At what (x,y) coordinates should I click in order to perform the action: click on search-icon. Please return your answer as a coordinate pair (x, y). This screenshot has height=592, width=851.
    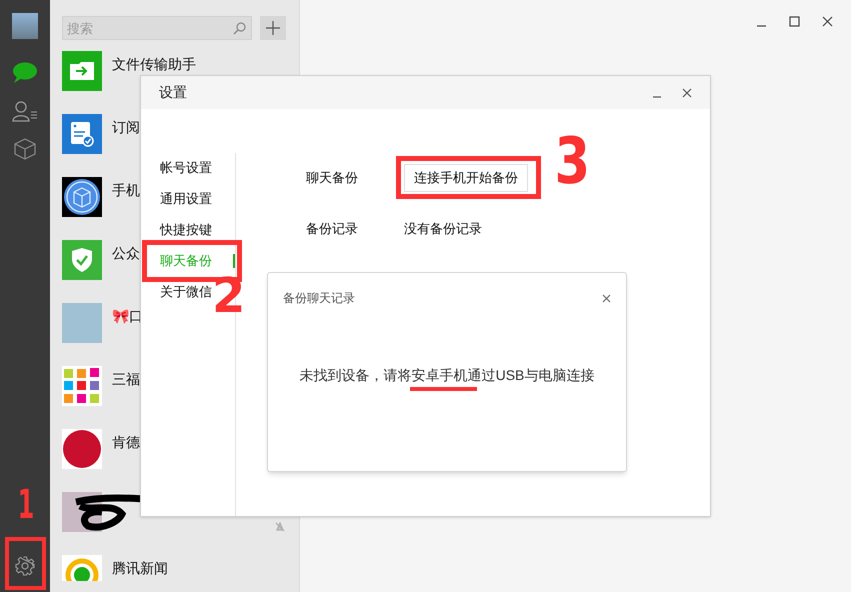
    Looking at the image, I should click on (239, 28).